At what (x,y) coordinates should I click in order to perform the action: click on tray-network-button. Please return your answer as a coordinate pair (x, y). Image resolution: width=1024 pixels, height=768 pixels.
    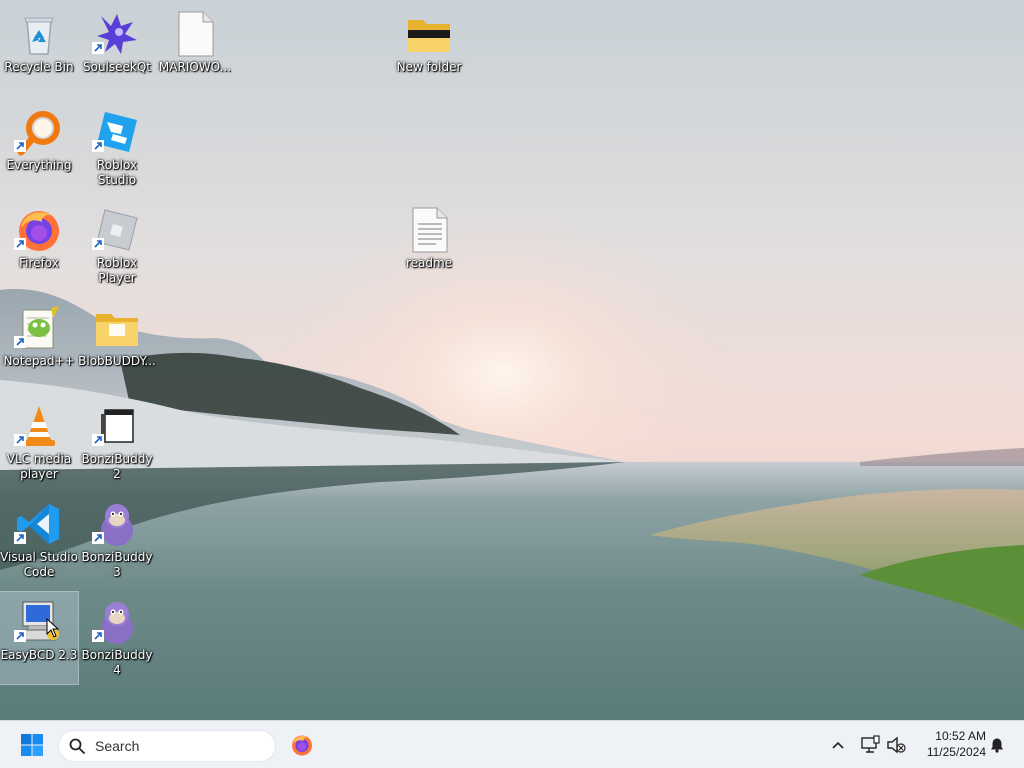
    Looking at the image, I should click on (870, 745).